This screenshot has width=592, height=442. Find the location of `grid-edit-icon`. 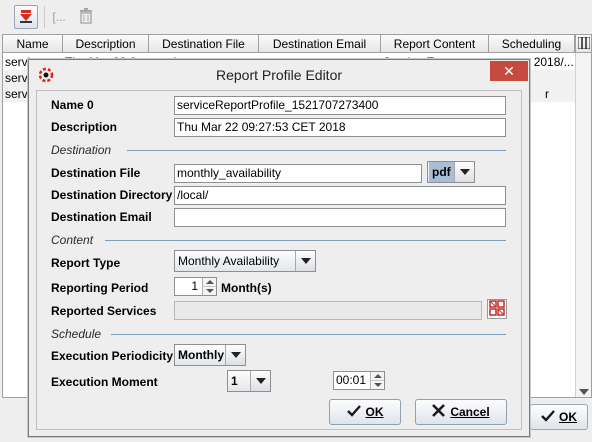

grid-edit-icon is located at coordinates (497, 309).